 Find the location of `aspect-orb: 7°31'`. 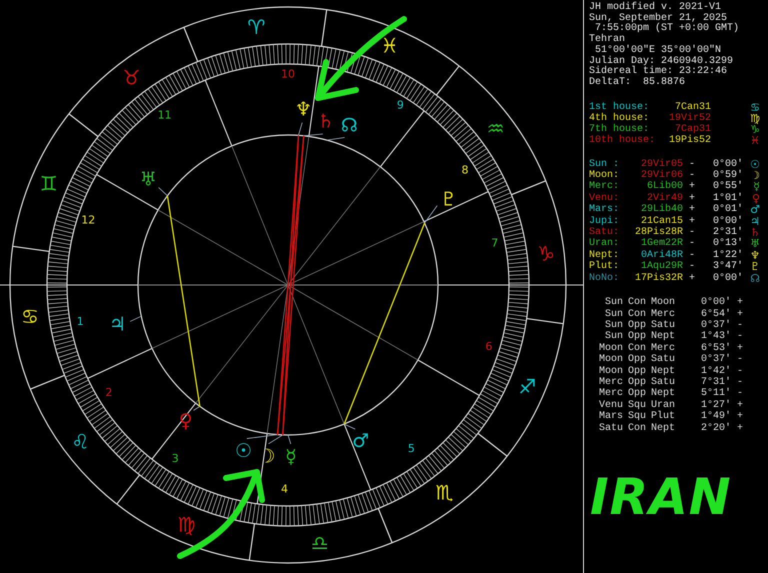

aspect-orb: 7°31' is located at coordinates (715, 382).